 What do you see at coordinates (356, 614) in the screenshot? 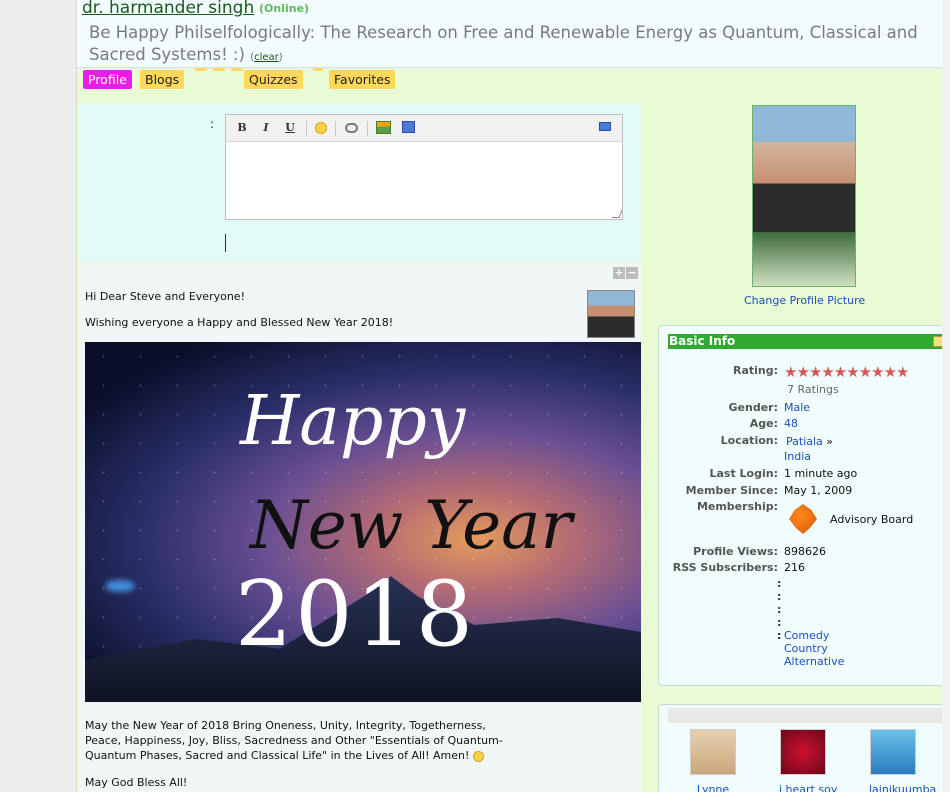
I see `image-text-year: 2018` at bounding box center [356, 614].